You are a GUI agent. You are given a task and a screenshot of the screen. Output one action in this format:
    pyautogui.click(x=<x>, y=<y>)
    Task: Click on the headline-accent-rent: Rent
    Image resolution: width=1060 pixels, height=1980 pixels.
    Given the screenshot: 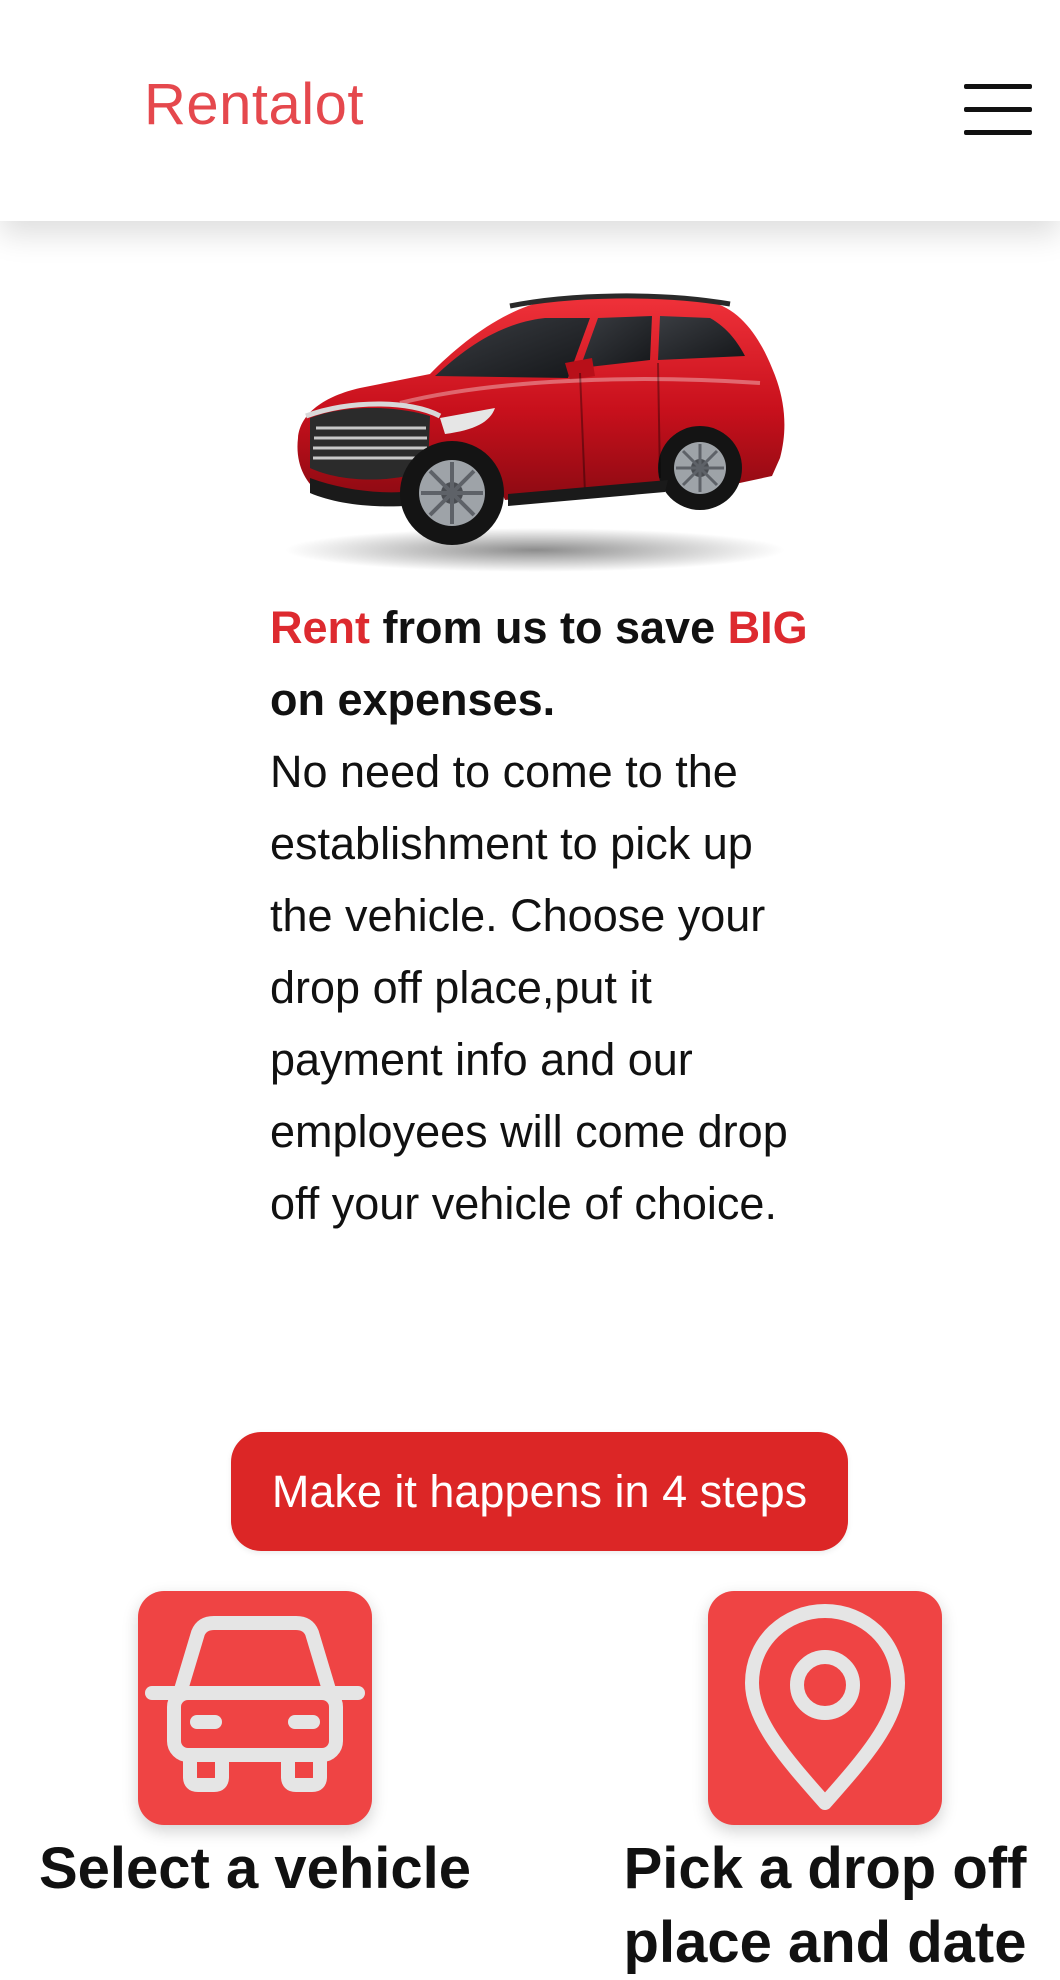 What is the action you would take?
    pyautogui.click(x=320, y=627)
    